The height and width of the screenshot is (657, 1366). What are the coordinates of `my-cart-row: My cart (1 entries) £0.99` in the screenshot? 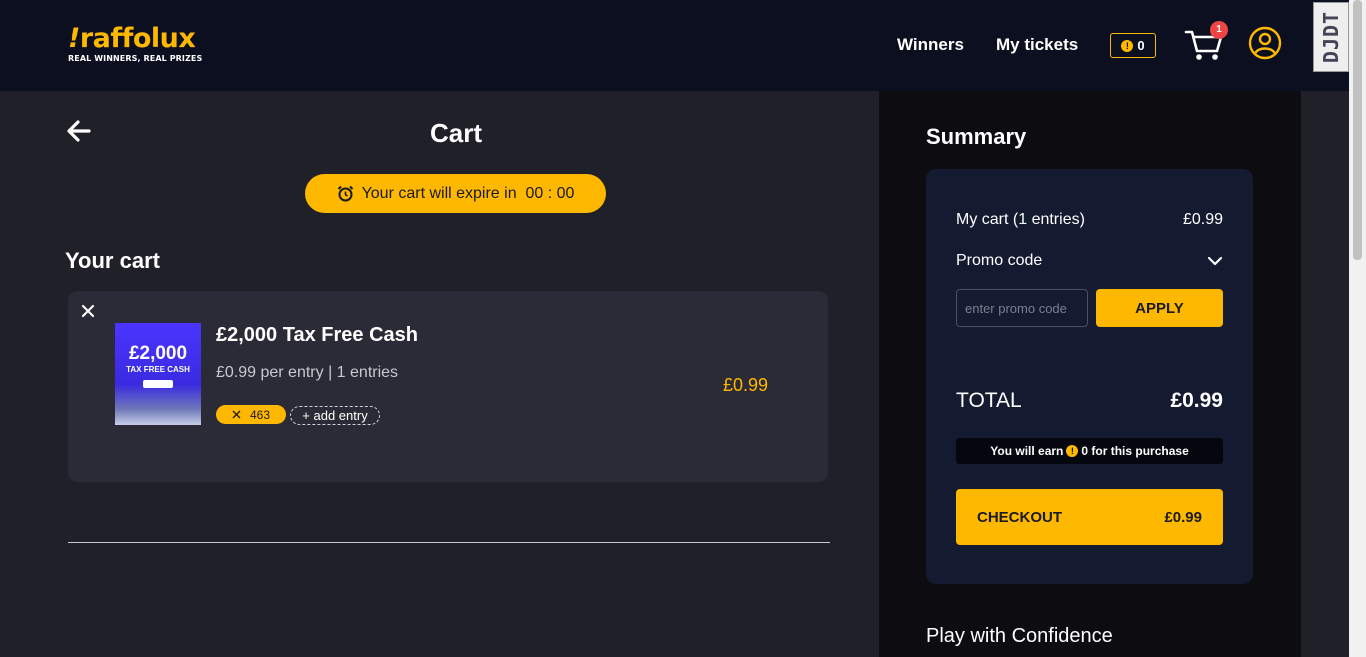 It's located at (1089, 220).